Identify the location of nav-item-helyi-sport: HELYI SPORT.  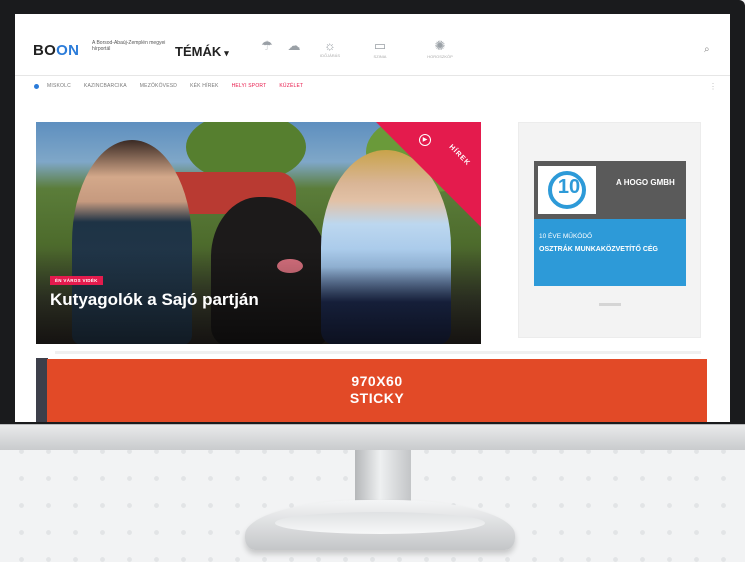
(249, 86).